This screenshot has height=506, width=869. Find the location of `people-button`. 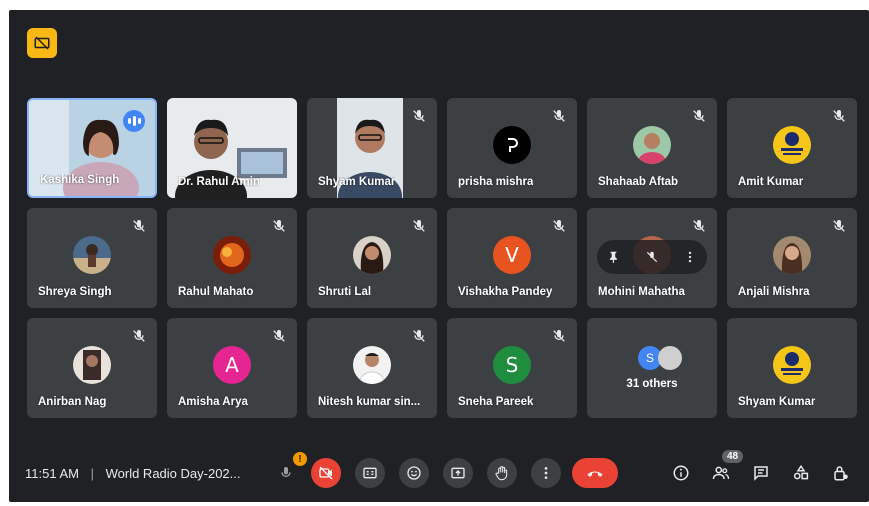

people-button is located at coordinates (721, 473).